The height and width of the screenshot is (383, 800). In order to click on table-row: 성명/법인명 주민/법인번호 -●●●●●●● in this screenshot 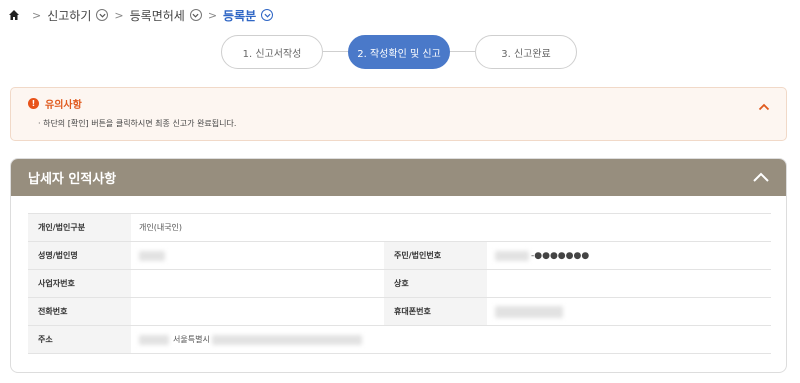, I will do `click(399, 255)`.